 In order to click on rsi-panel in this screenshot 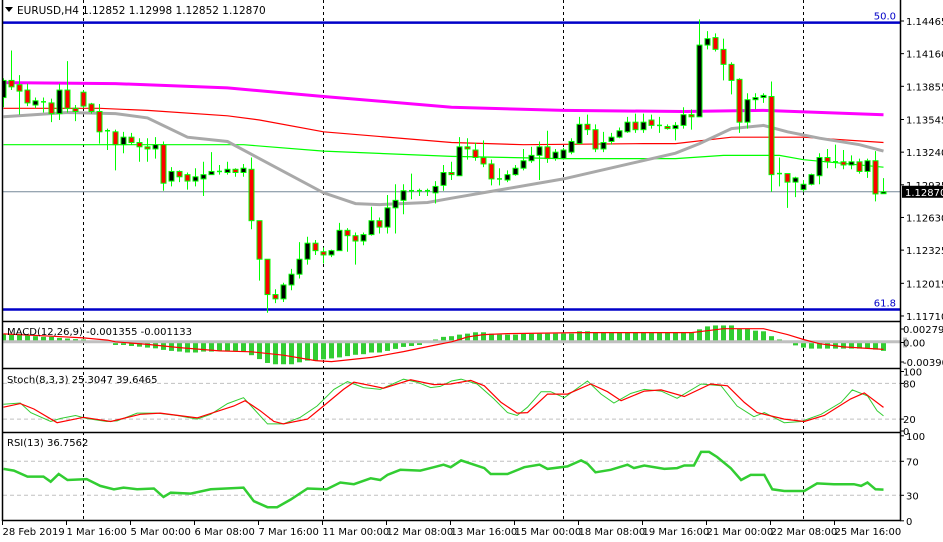, I will do `click(443, 479)`.